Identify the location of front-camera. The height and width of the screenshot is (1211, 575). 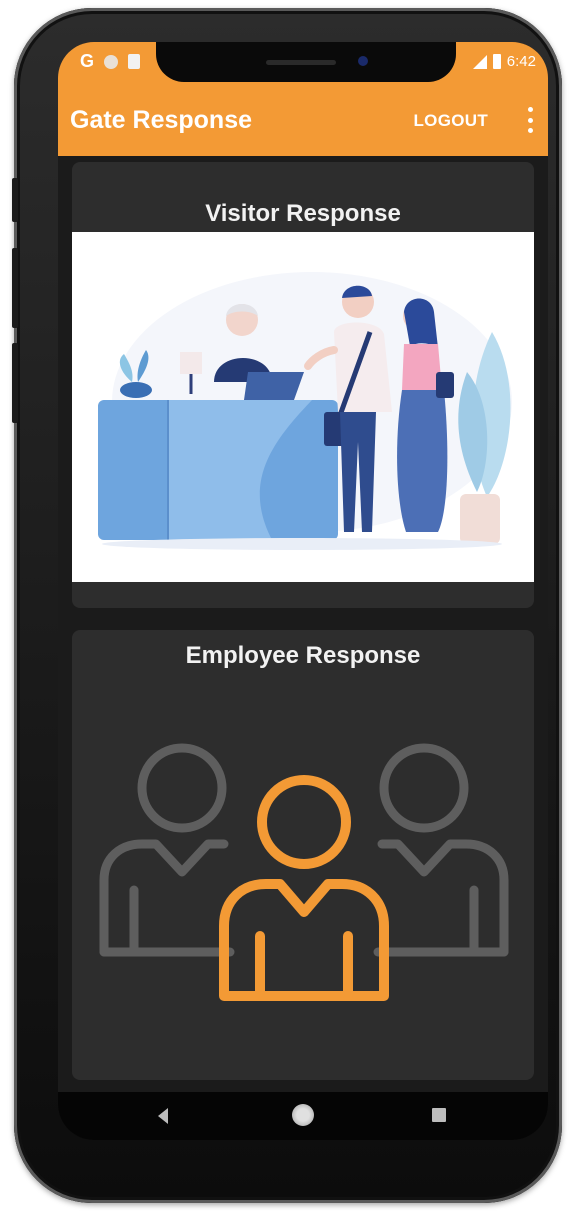
(363, 61).